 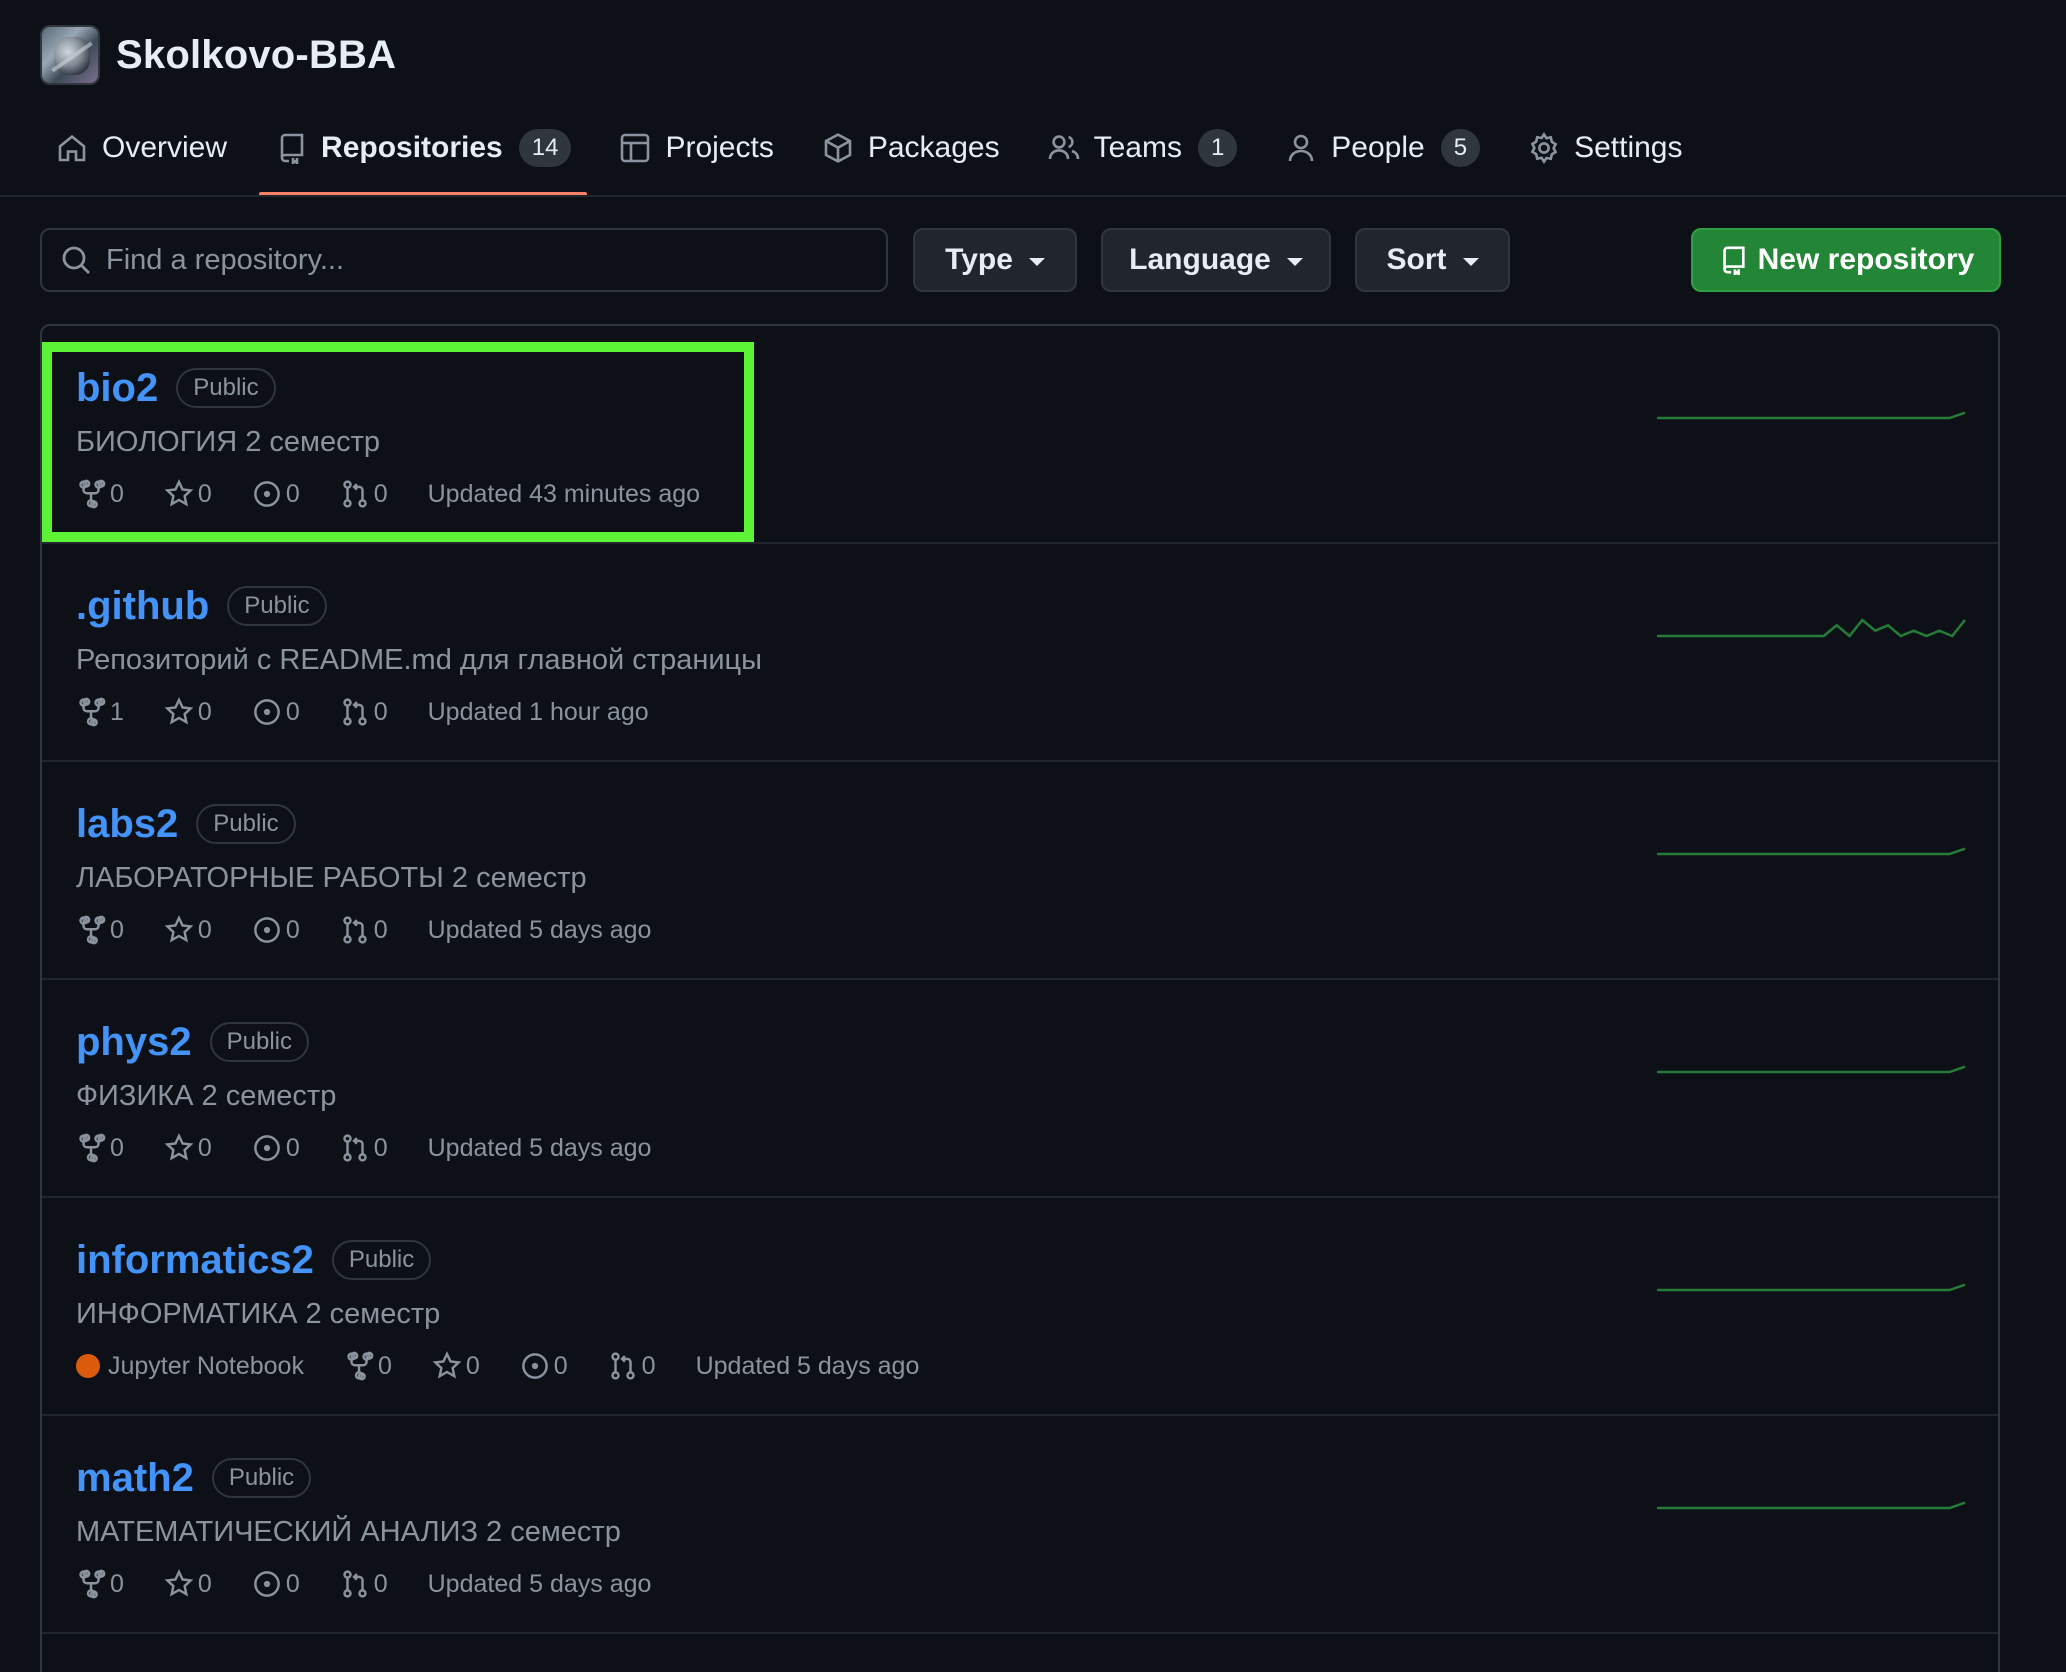 What do you see at coordinates (100, 712) in the screenshot?
I see `forks-link: 1` at bounding box center [100, 712].